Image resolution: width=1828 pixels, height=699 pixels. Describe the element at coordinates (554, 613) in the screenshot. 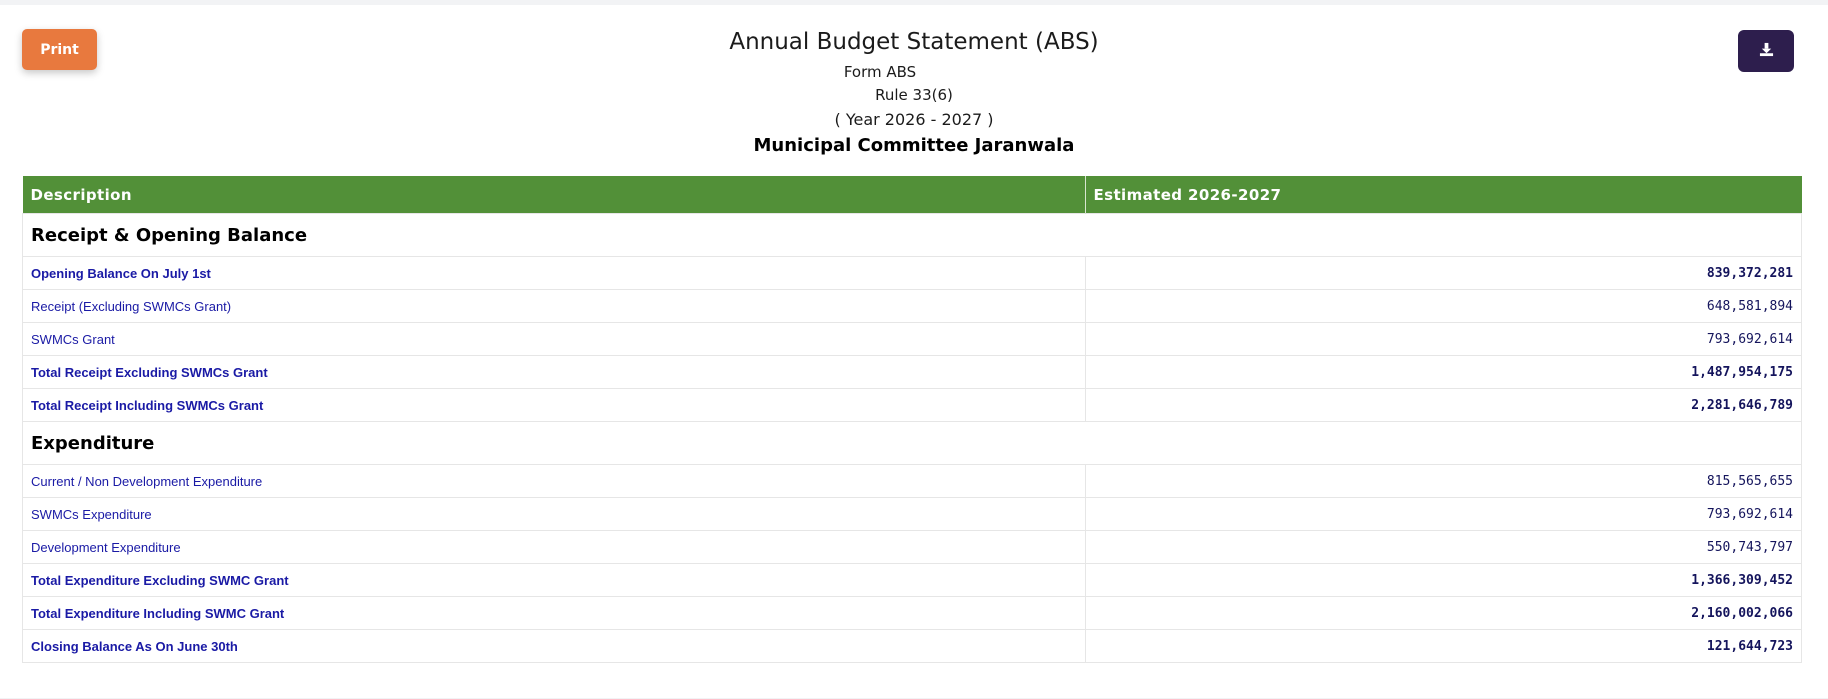

I see `row-label: Total Expenditure Including SWMC Grant` at that location.